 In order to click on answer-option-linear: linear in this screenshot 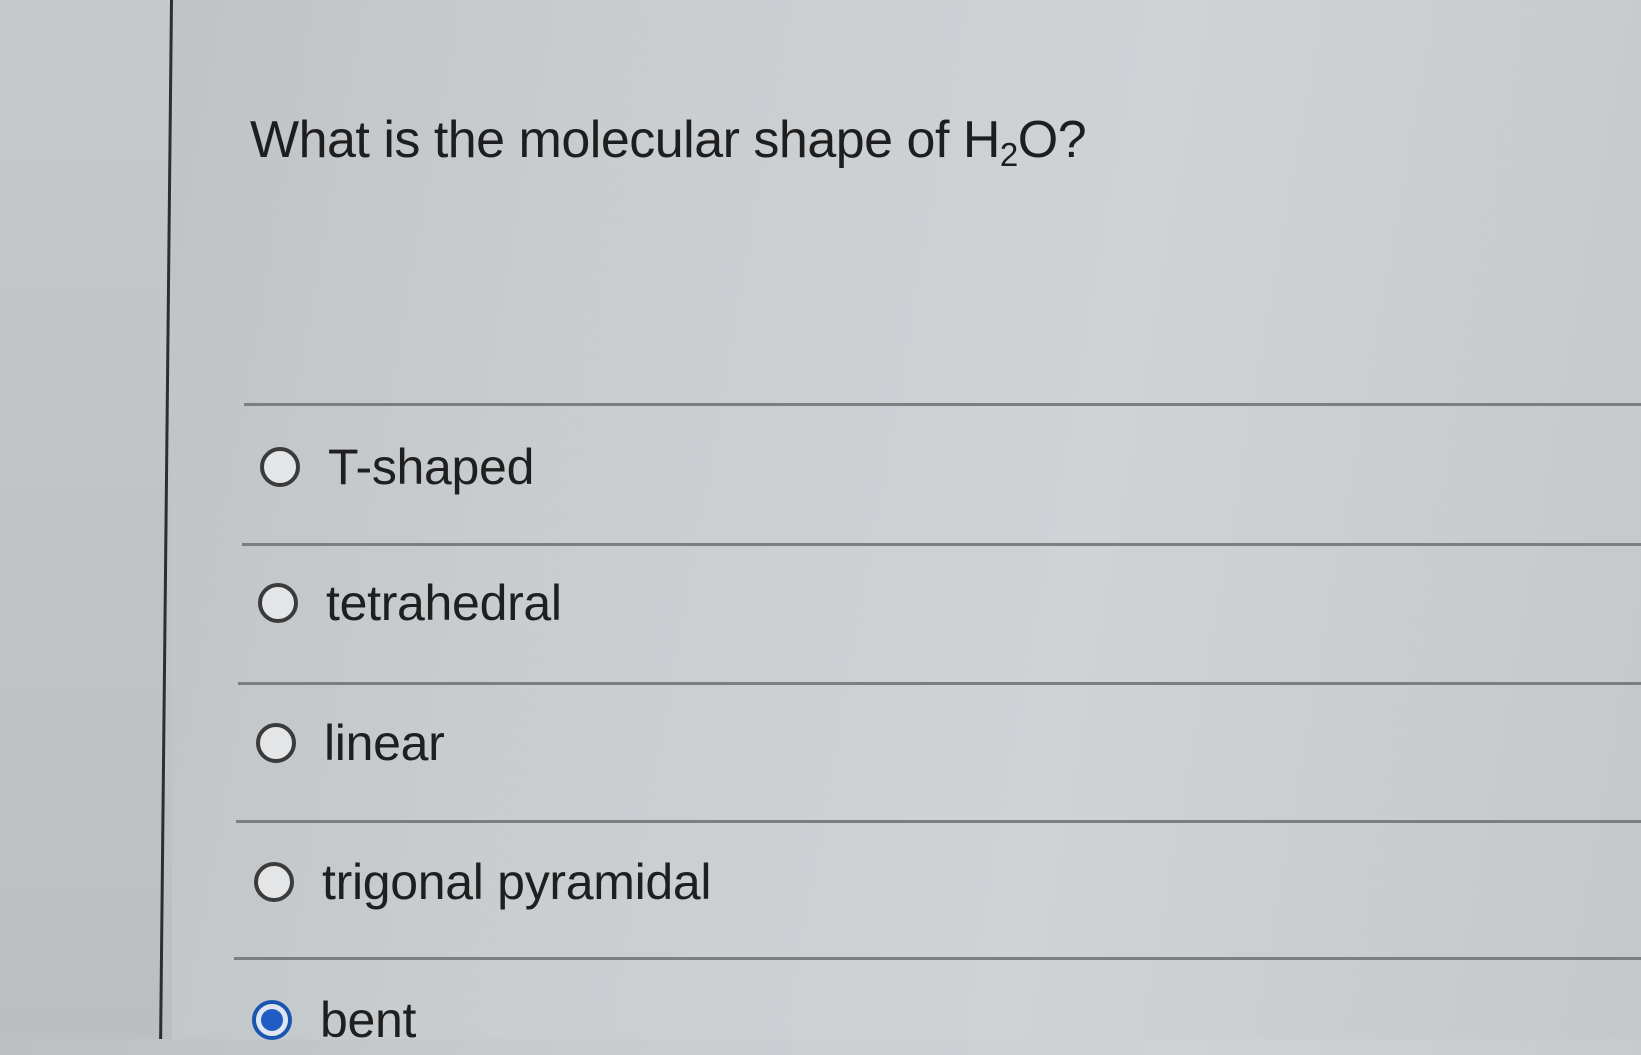, I will do `click(350, 743)`.